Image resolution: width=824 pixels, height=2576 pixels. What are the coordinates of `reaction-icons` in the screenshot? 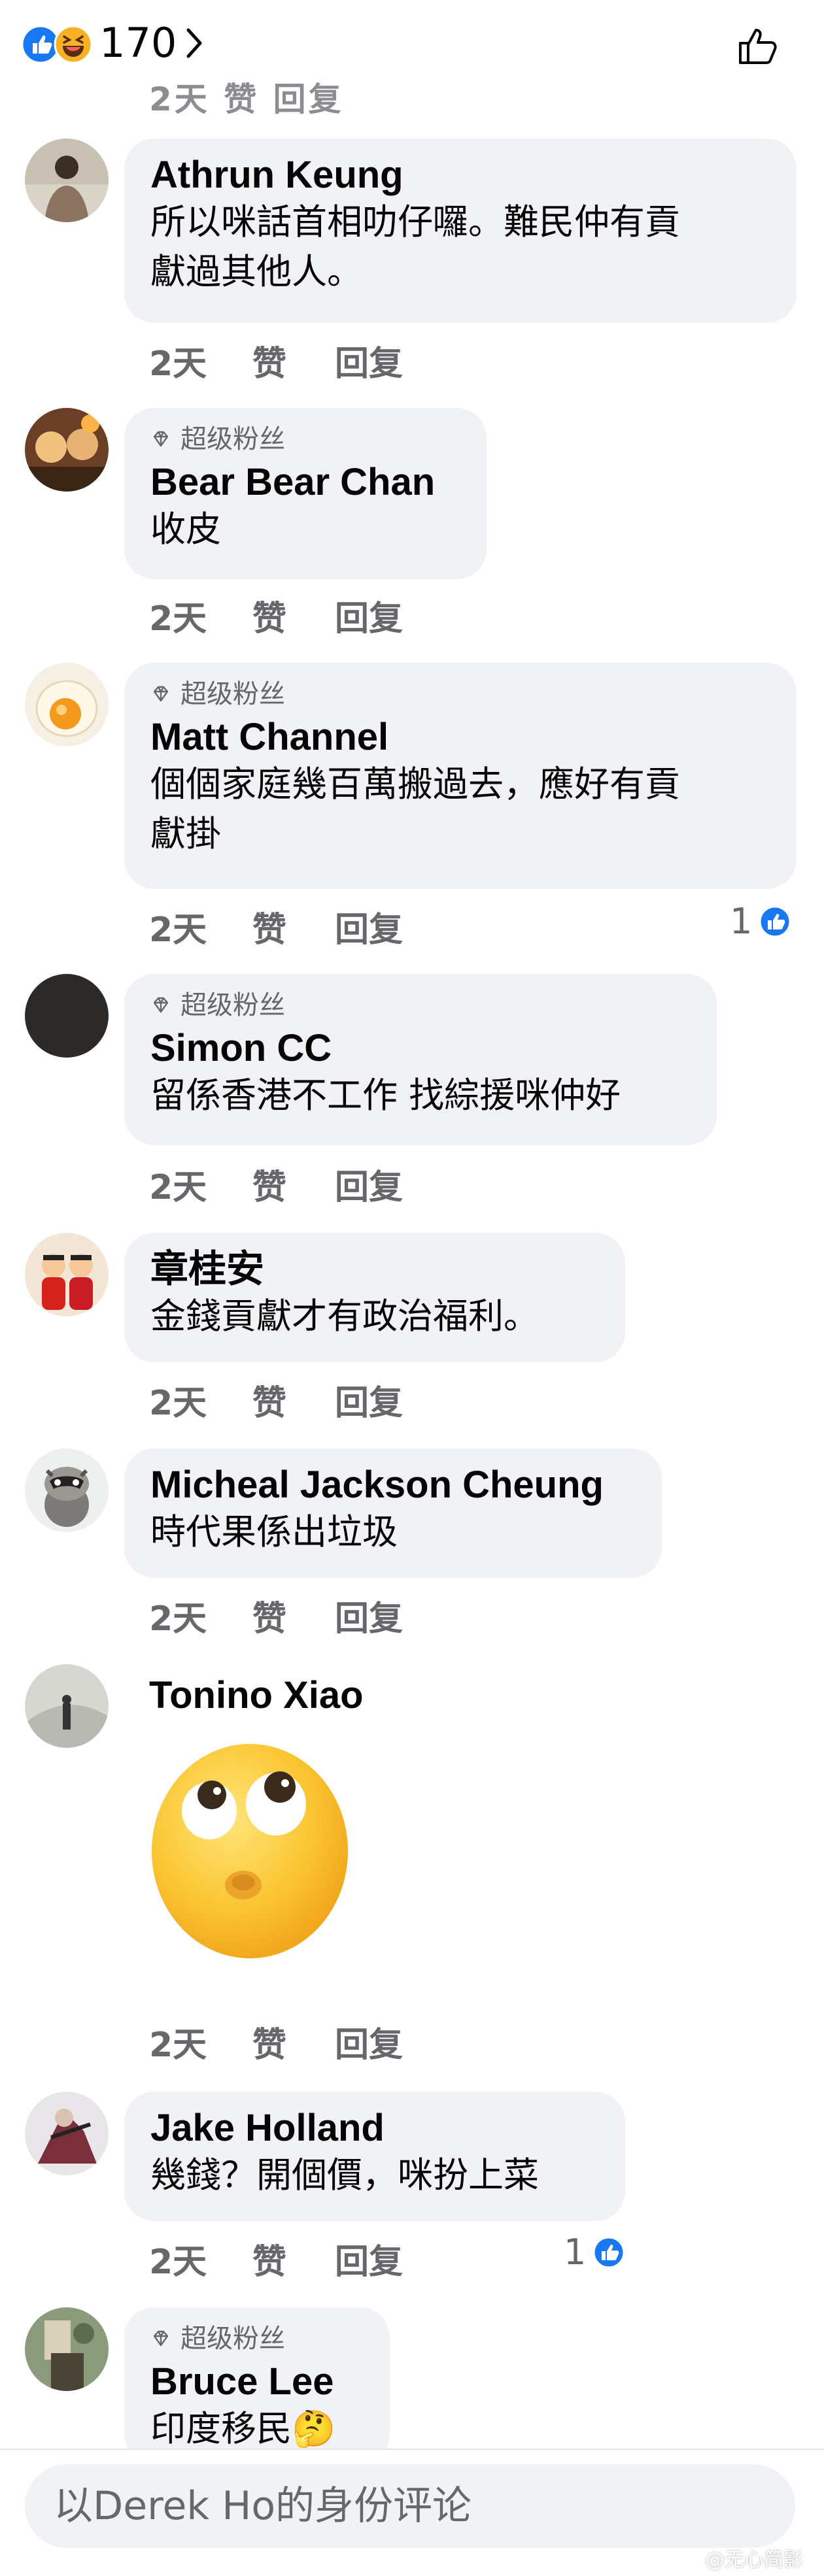 It's located at (57, 45).